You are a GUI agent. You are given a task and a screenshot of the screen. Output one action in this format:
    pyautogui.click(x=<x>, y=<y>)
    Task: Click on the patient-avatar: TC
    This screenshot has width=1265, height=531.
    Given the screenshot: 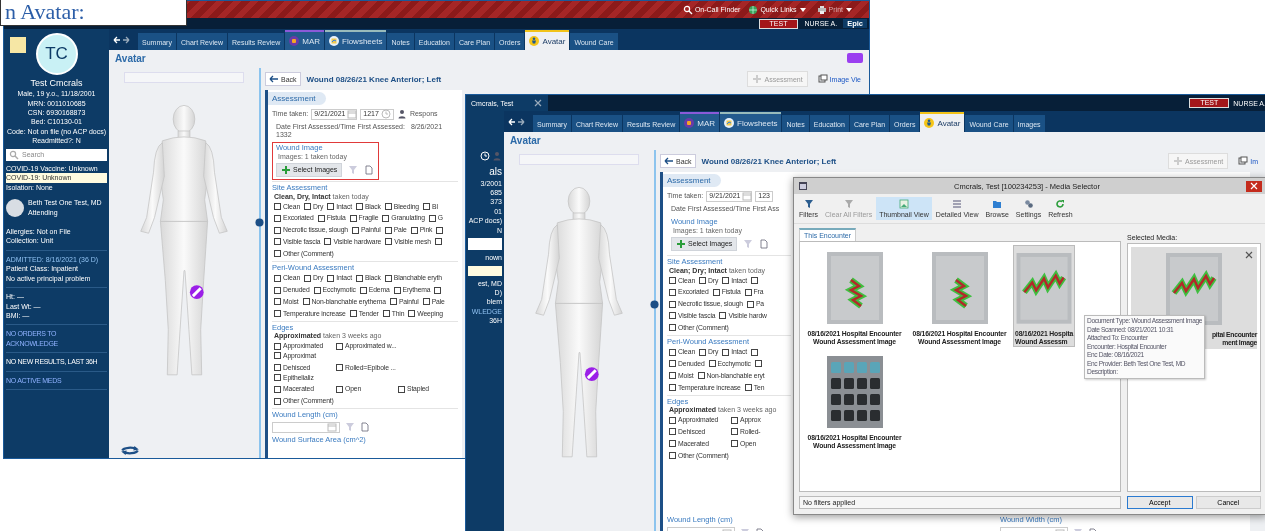 What is the action you would take?
    pyautogui.click(x=56, y=54)
    